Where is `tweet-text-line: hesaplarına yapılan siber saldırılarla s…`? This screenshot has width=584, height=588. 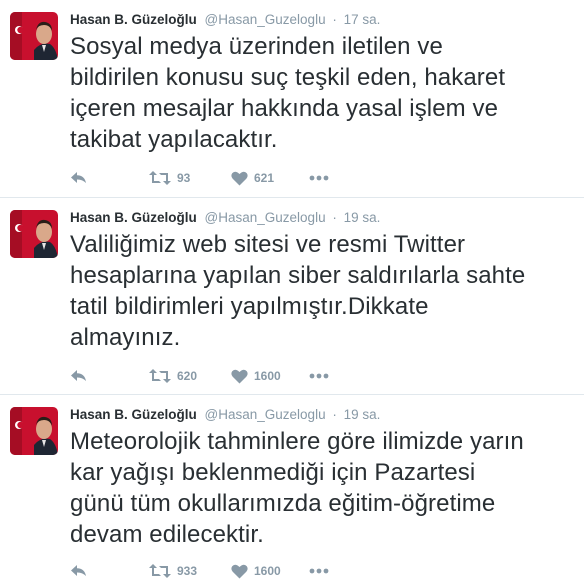 tweet-text-line: hesaplarına yapılan siber saldırılarla s… is located at coordinates (298, 275).